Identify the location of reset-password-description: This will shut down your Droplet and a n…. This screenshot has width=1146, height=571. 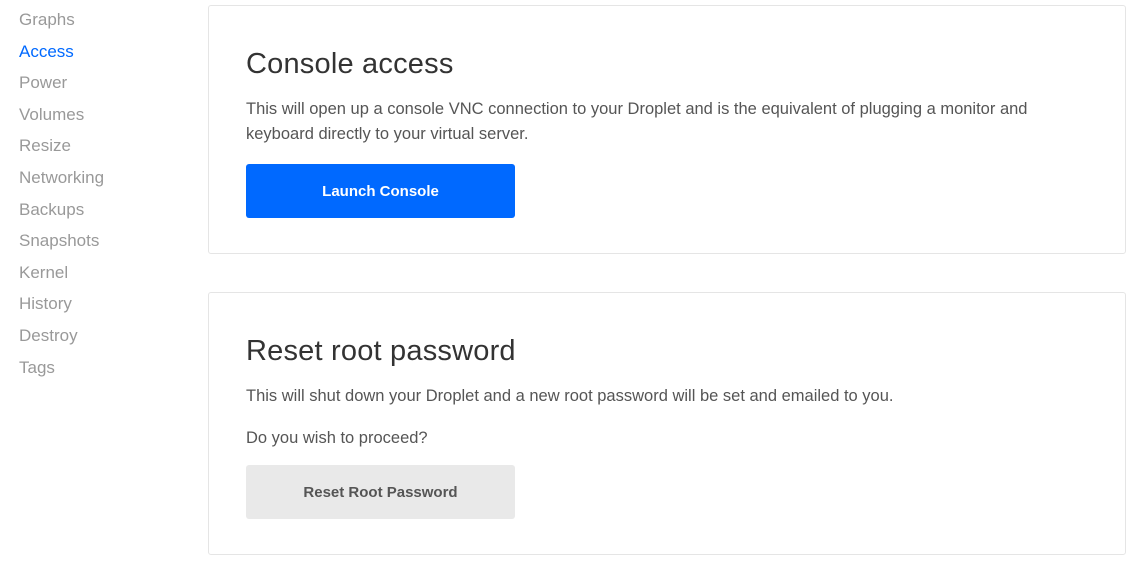
(570, 396).